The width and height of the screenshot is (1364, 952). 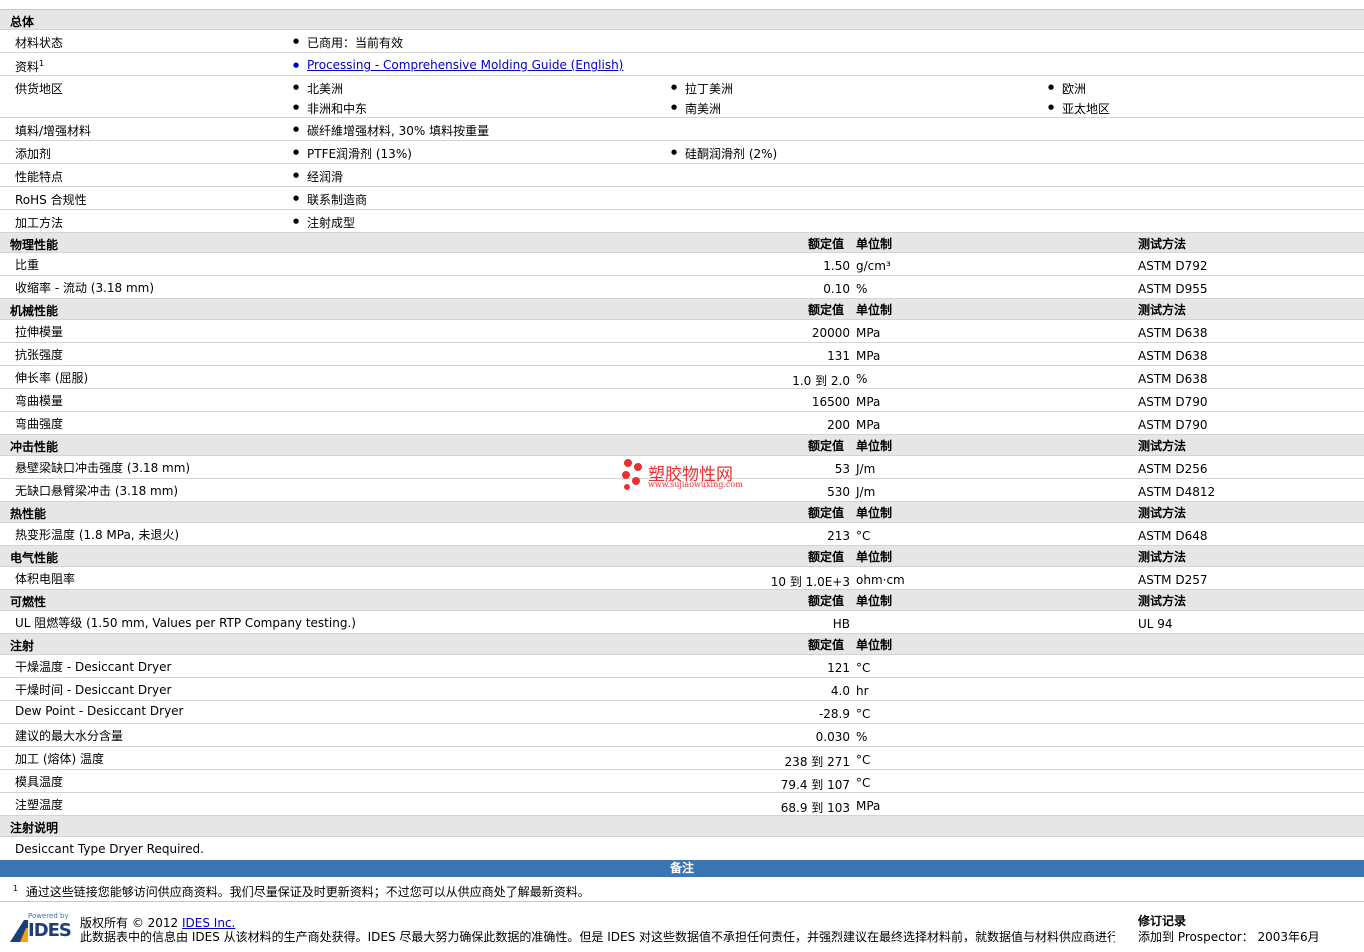 What do you see at coordinates (1067, 88) in the screenshot?
I see `region-item: 欧洲` at bounding box center [1067, 88].